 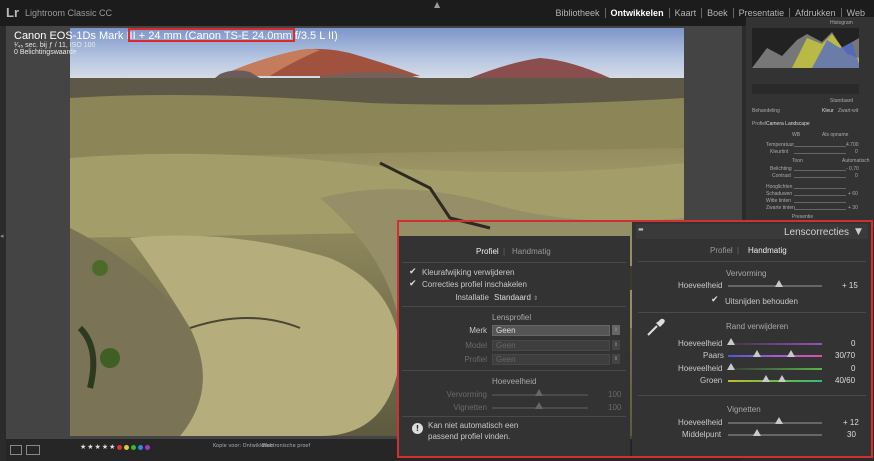 What do you see at coordinates (779, 420) in the screenshot?
I see `vignetting-amount-thumb` at bounding box center [779, 420].